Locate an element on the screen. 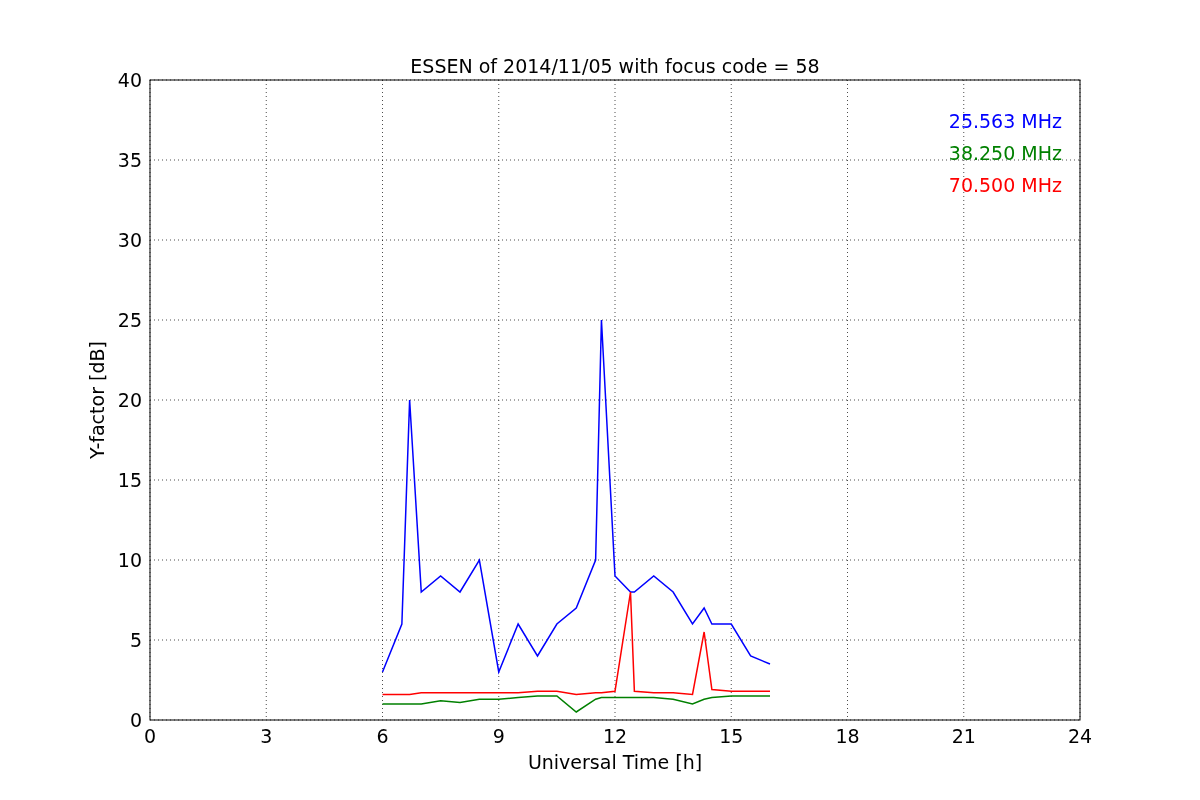 Image resolution: width=1200 pixels, height=800 pixels. tick-label: 40 is located at coordinates (129, 80).